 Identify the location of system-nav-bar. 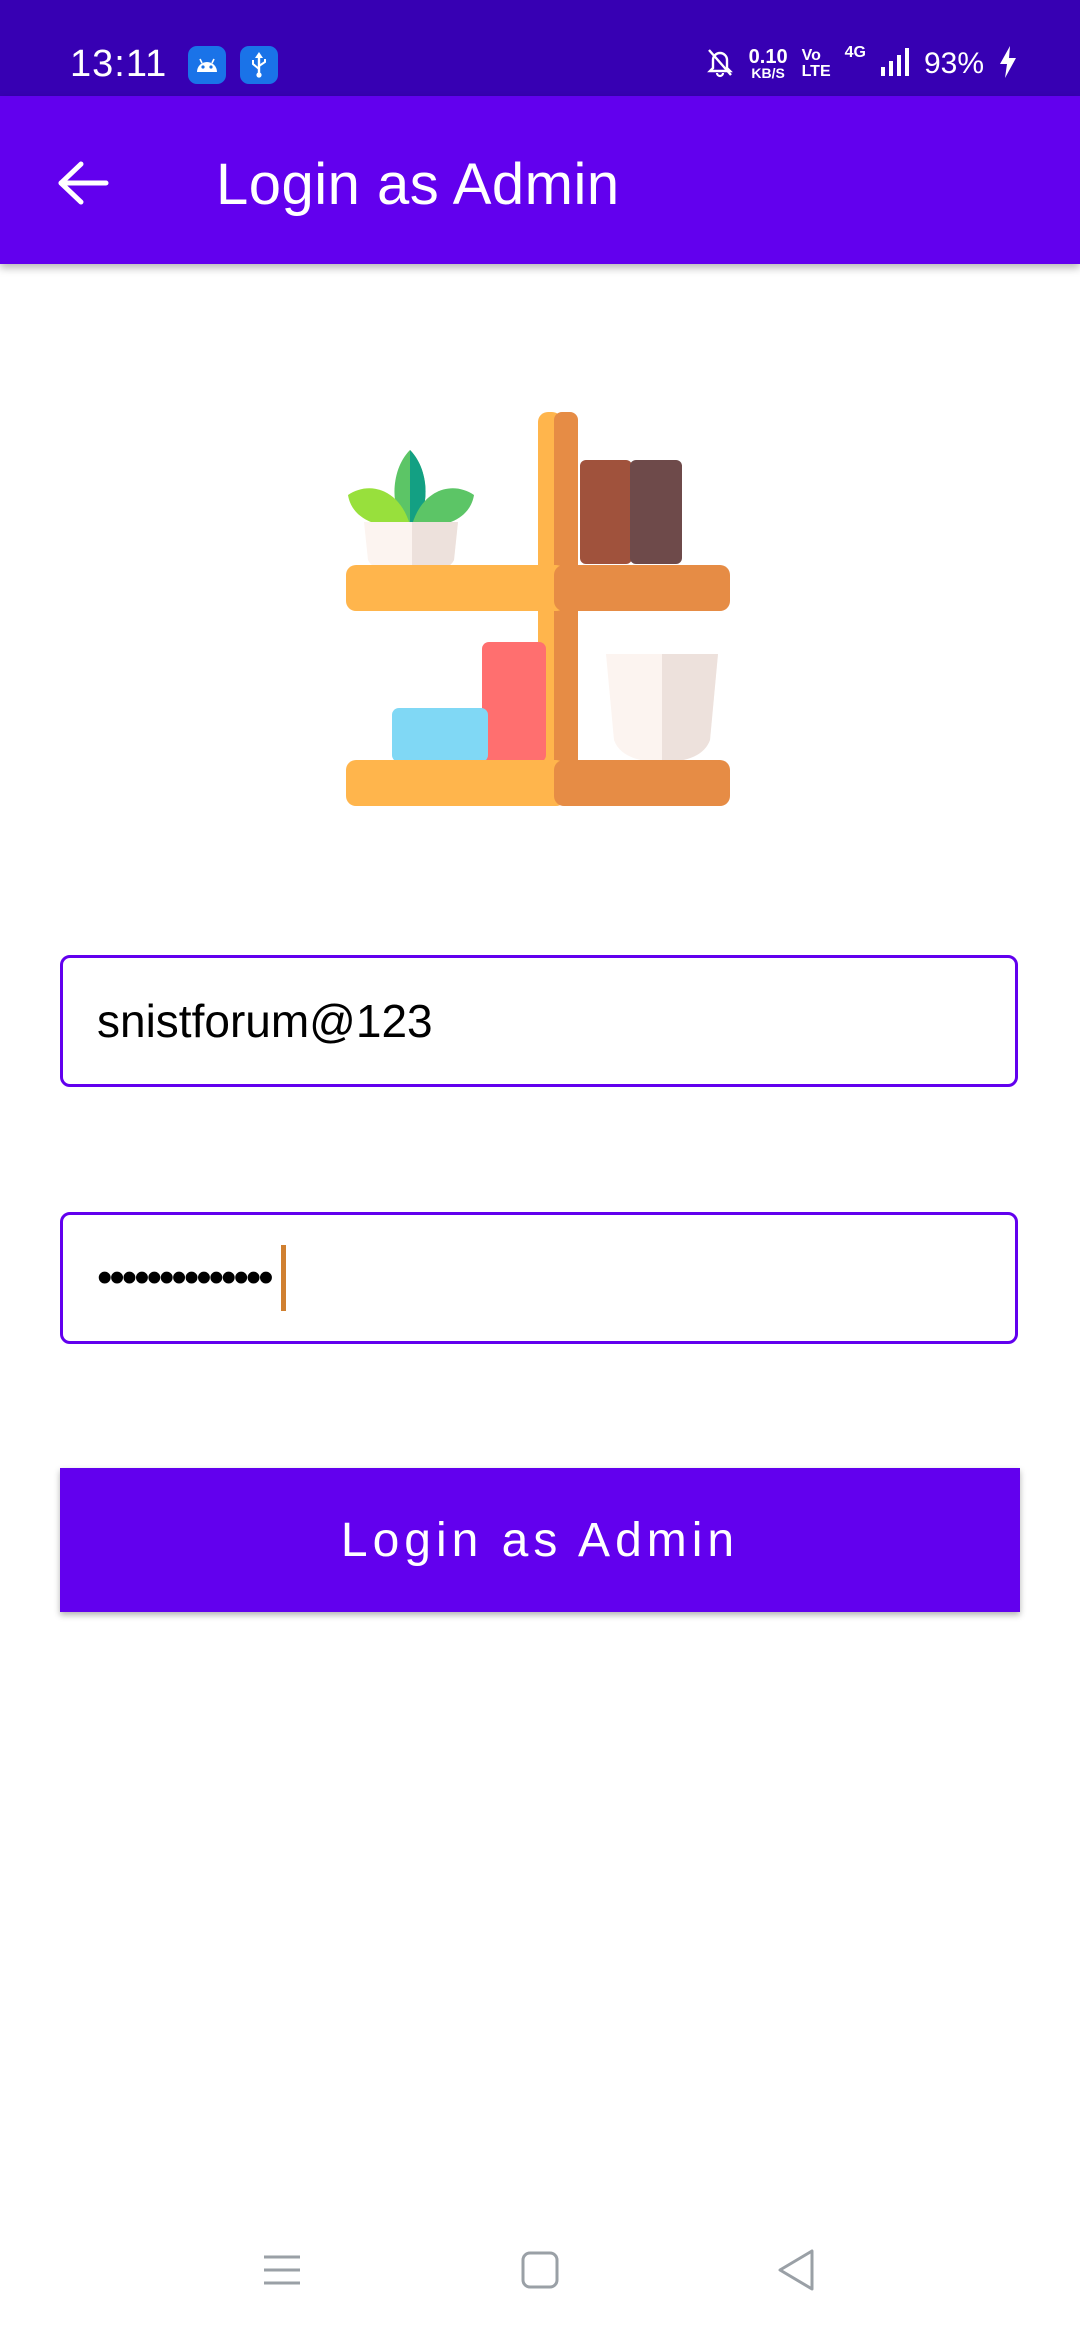
(540, 2270).